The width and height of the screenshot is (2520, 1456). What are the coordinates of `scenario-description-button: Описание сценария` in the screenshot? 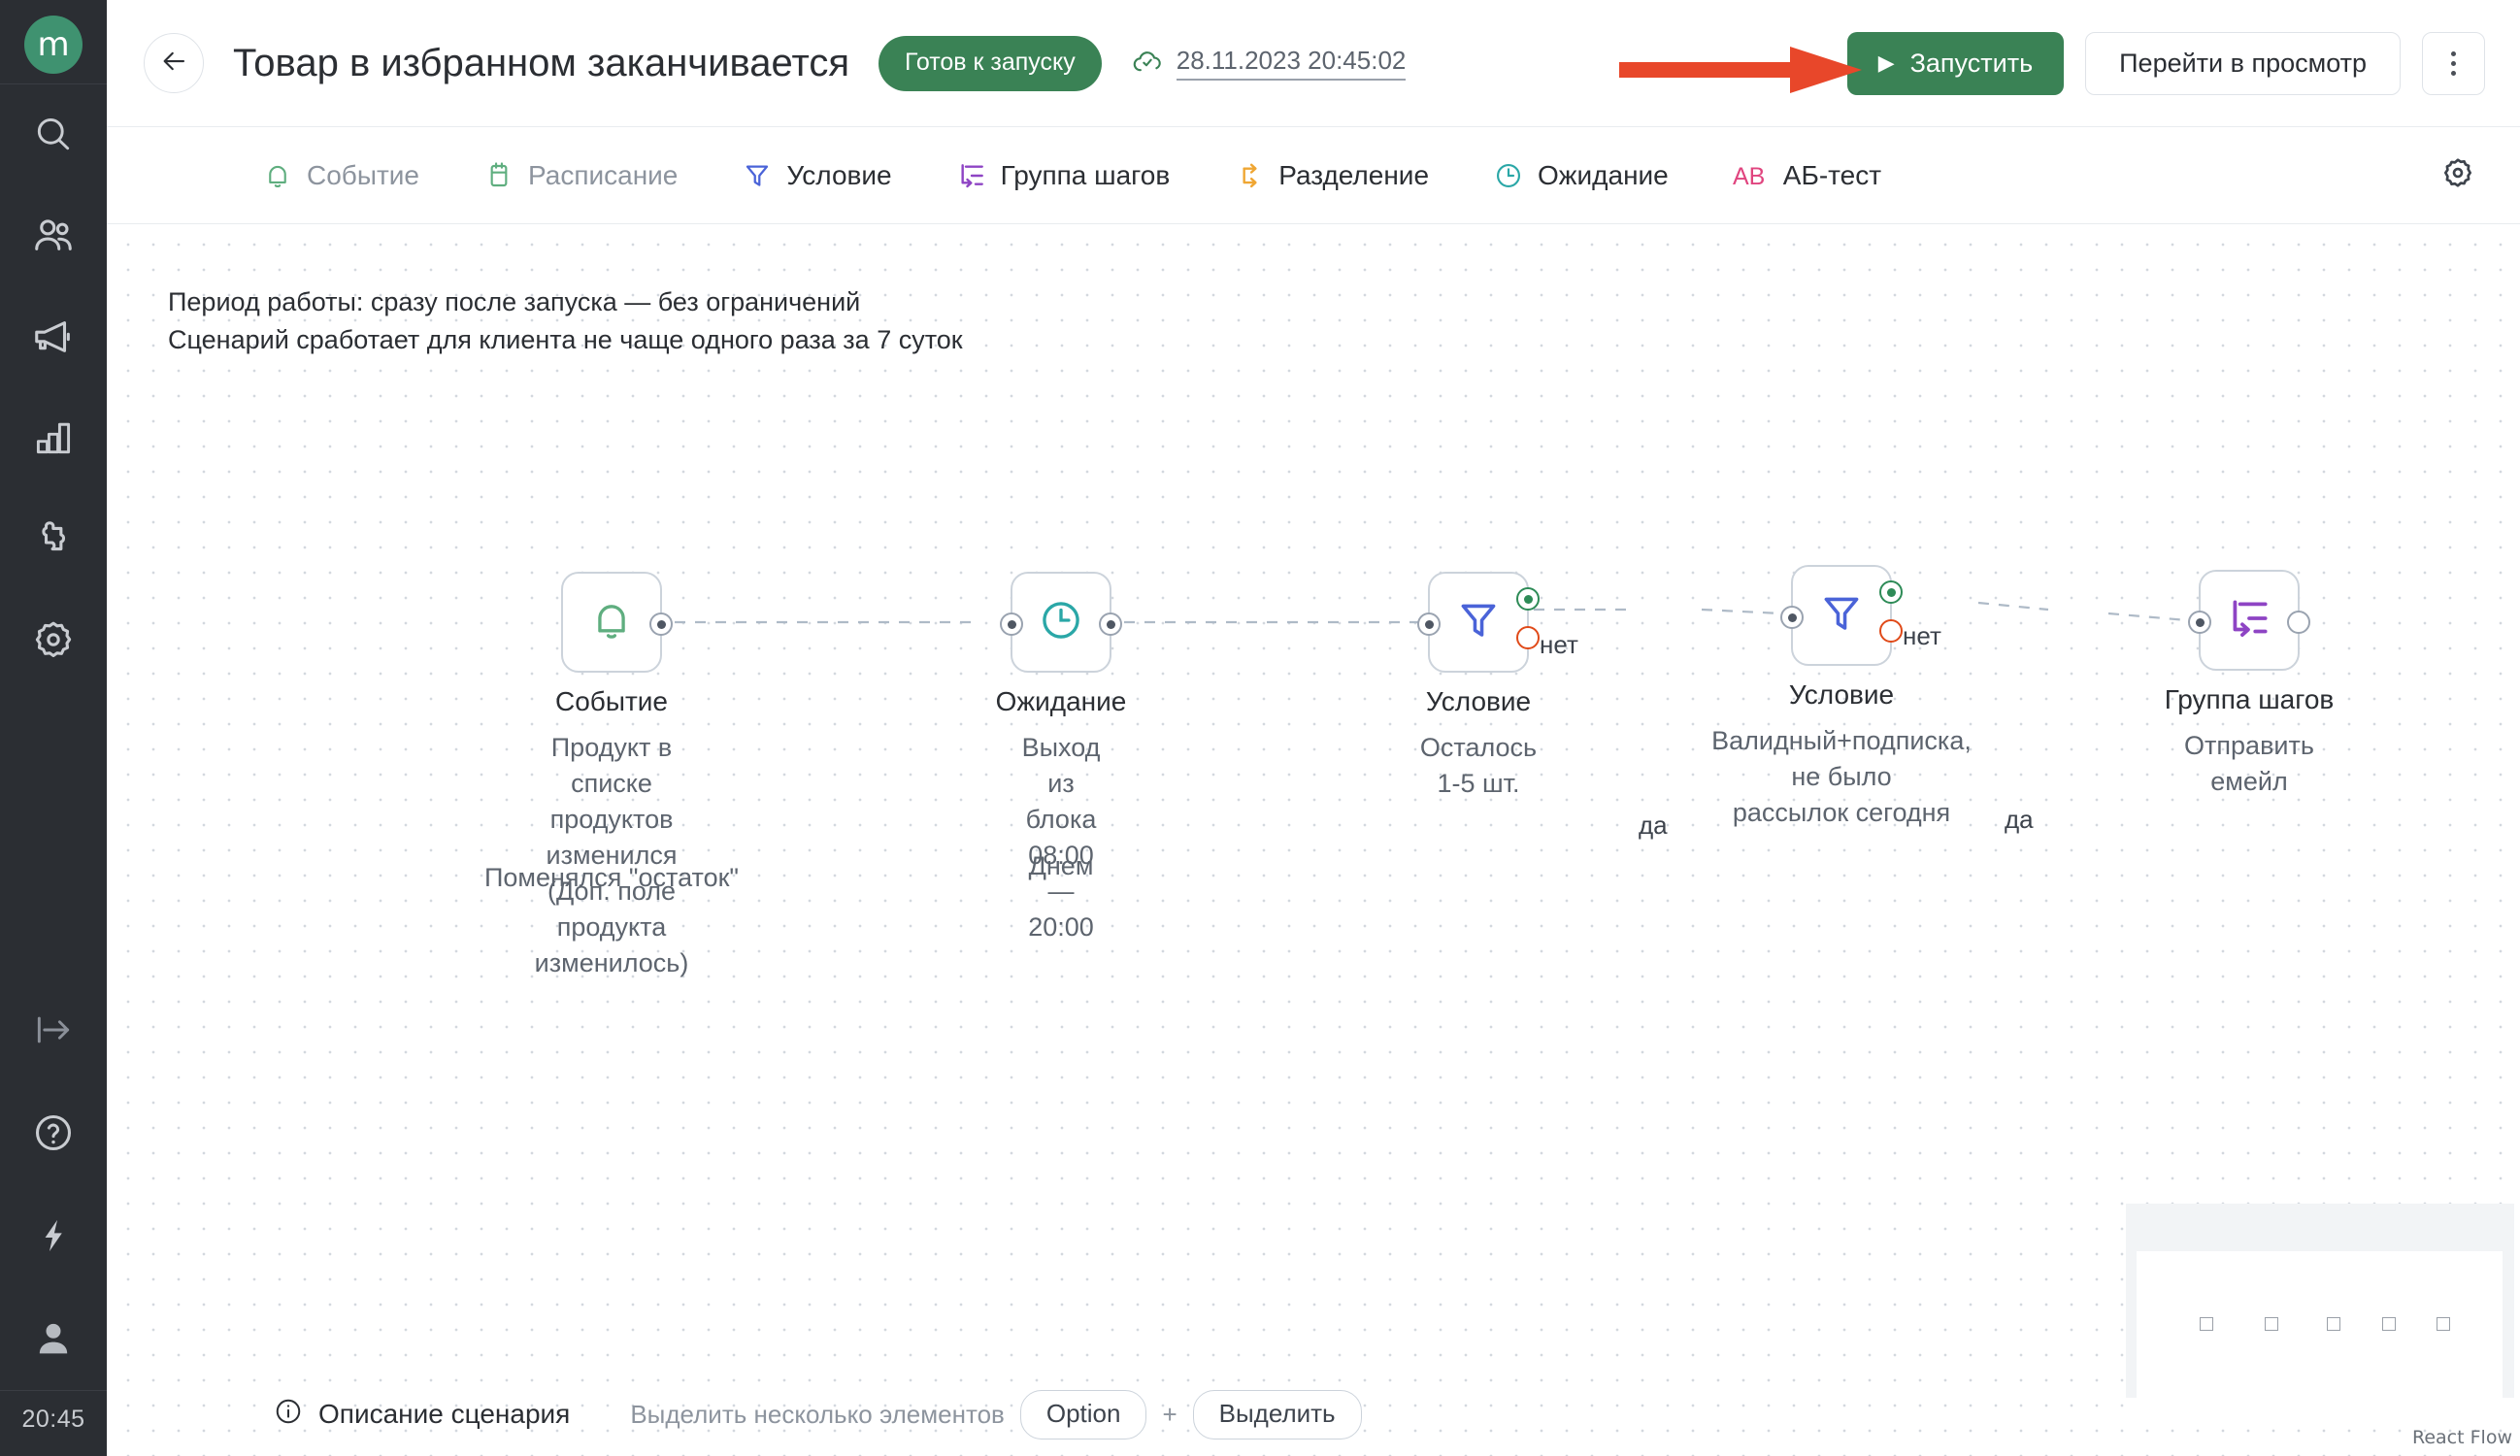 It's located at (422, 1415).